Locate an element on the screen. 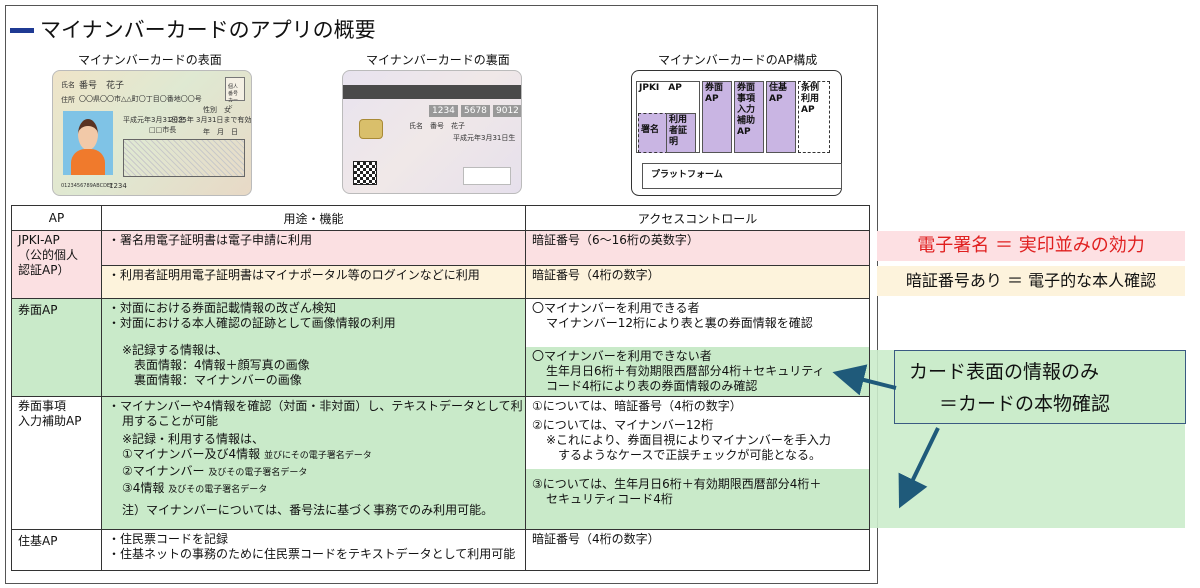  qr-code-icon is located at coordinates (365, 173).